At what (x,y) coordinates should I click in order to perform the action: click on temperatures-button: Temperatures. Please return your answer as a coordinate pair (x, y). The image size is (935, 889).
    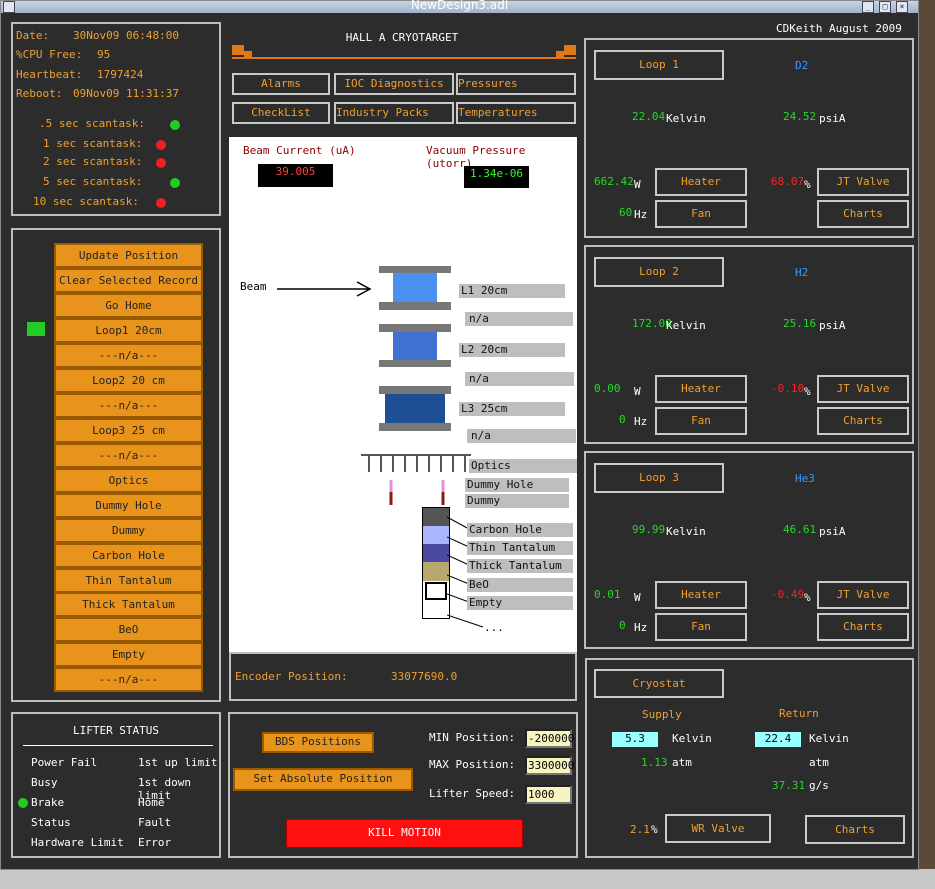
    Looking at the image, I should click on (516, 113).